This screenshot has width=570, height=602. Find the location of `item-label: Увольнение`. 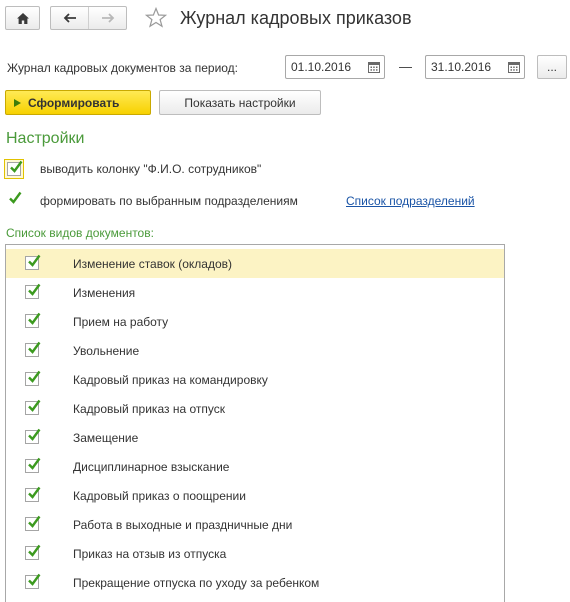

item-label: Увольнение is located at coordinates (106, 351).